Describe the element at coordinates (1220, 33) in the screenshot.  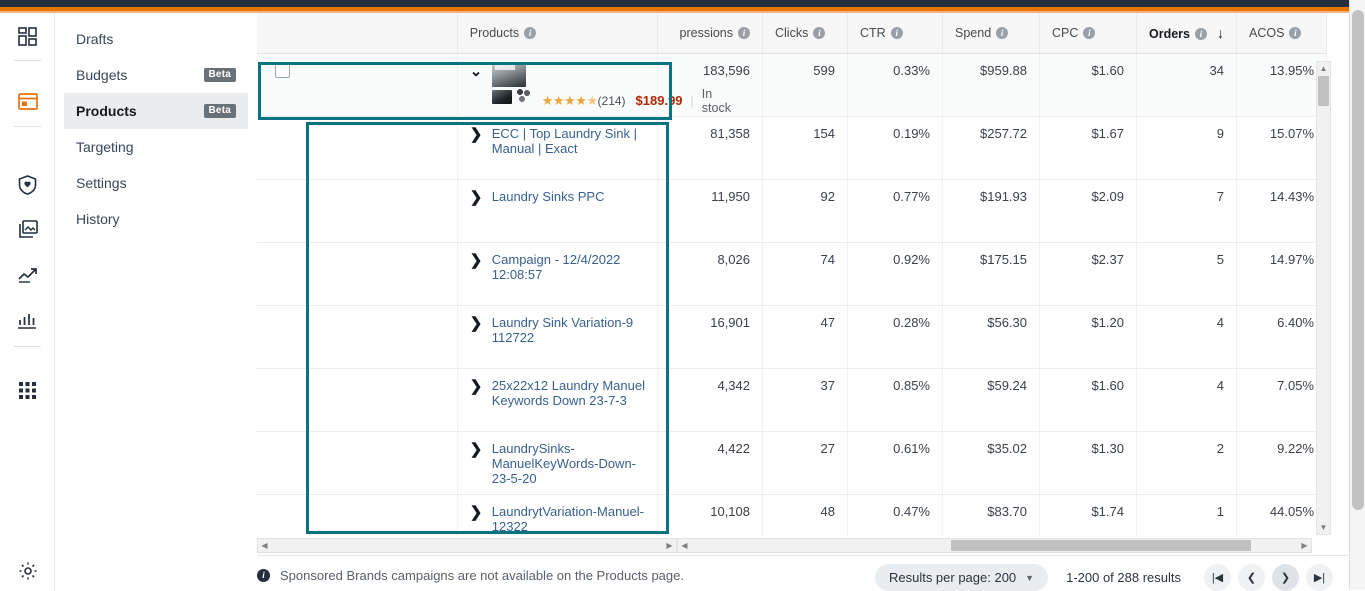
I see `sort-descending-icon: ↓` at that location.